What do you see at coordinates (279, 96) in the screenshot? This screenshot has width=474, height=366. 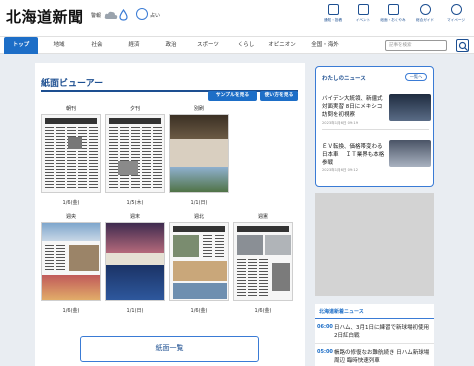 I see `howto-button: 使い方を見る` at bounding box center [279, 96].